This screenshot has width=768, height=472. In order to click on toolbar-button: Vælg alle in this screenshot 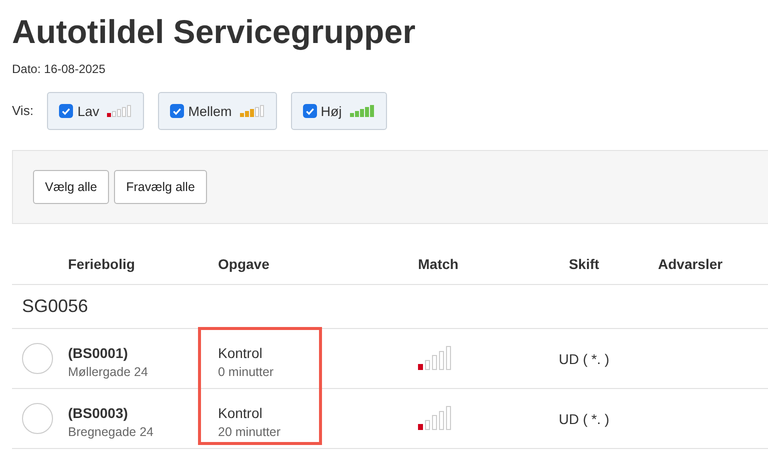, I will do `click(71, 187)`.